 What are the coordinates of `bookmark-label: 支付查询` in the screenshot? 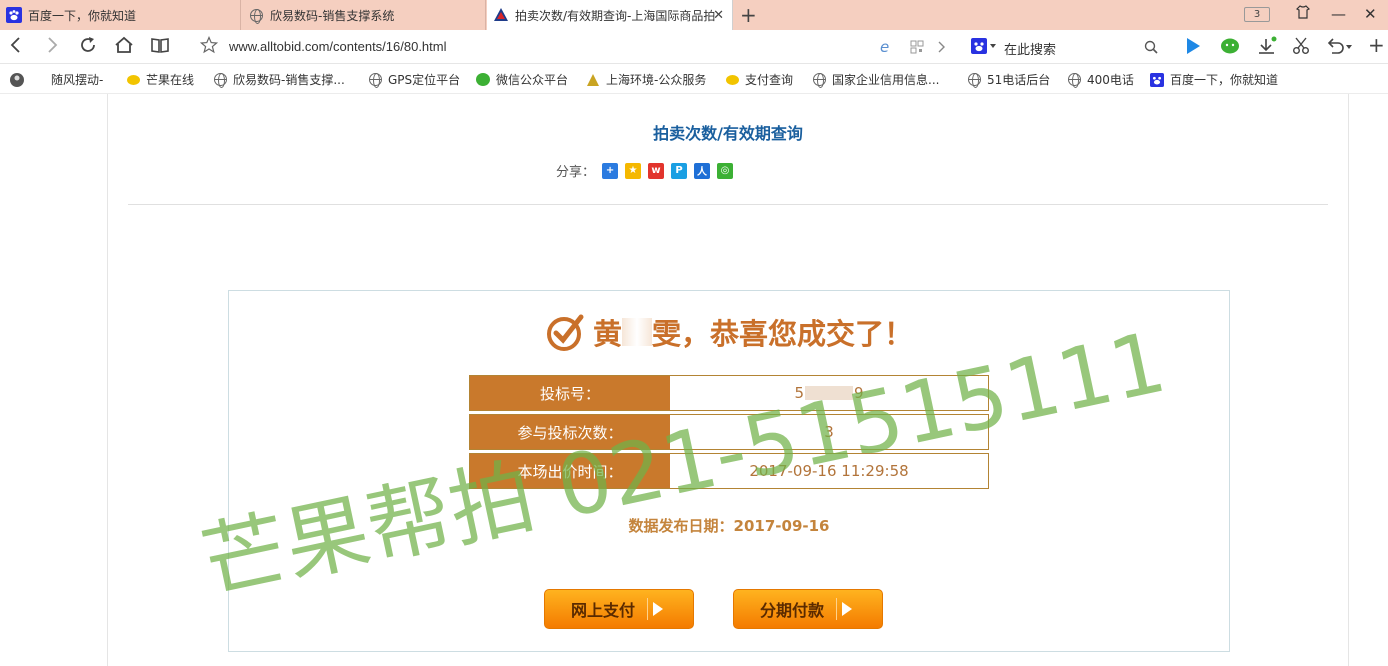 It's located at (769, 80).